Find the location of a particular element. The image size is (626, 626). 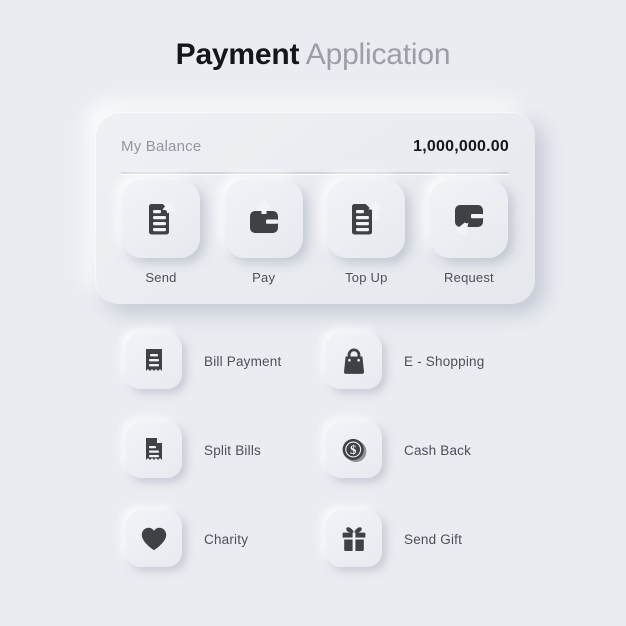

menu-tile-e-shopping is located at coordinates (354, 361).